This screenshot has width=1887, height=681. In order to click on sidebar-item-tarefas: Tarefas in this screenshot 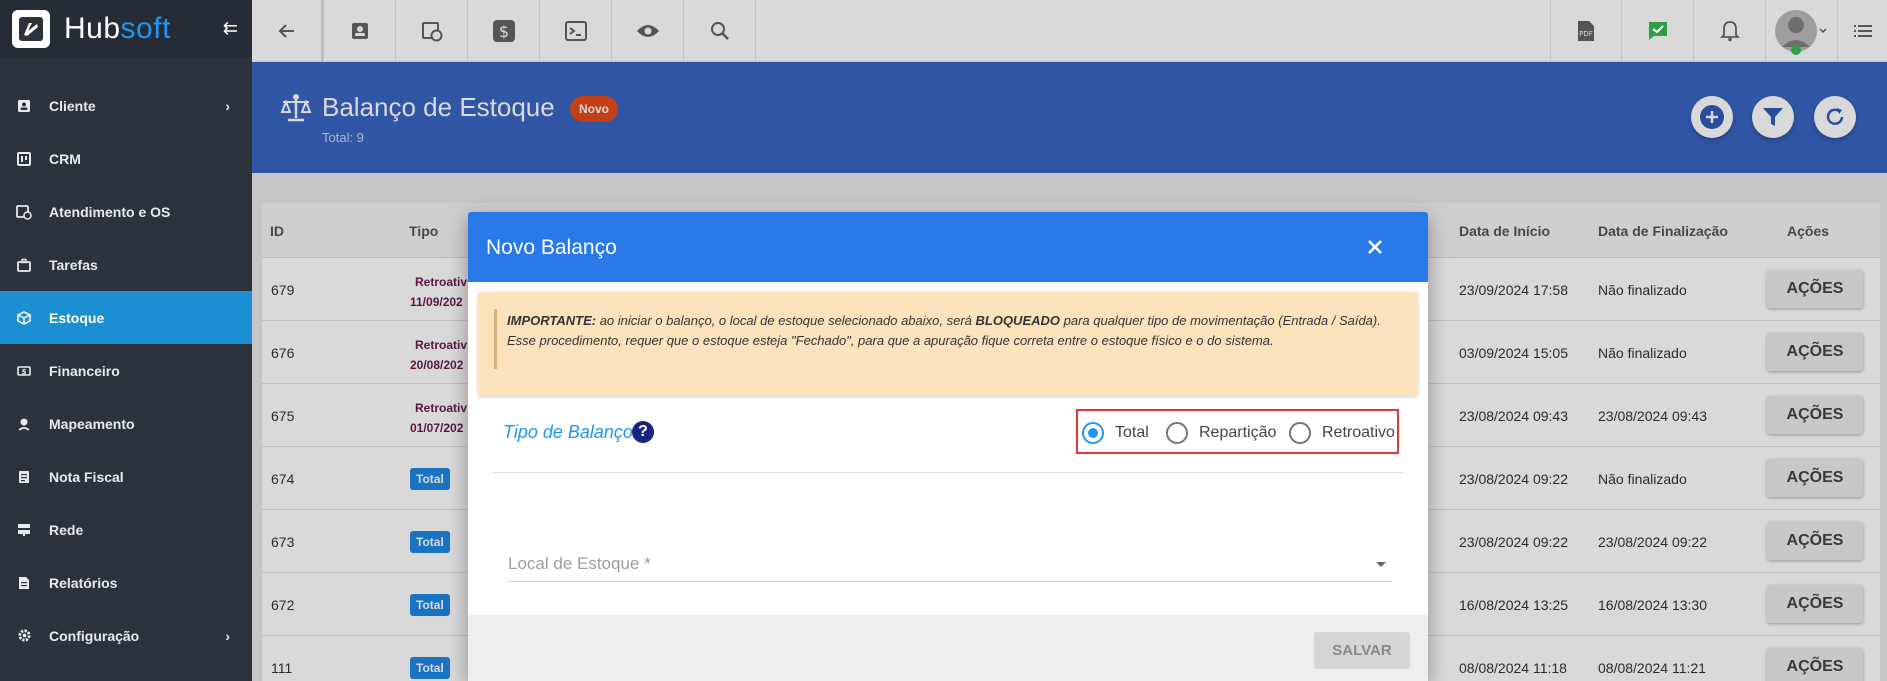, I will do `click(126, 264)`.